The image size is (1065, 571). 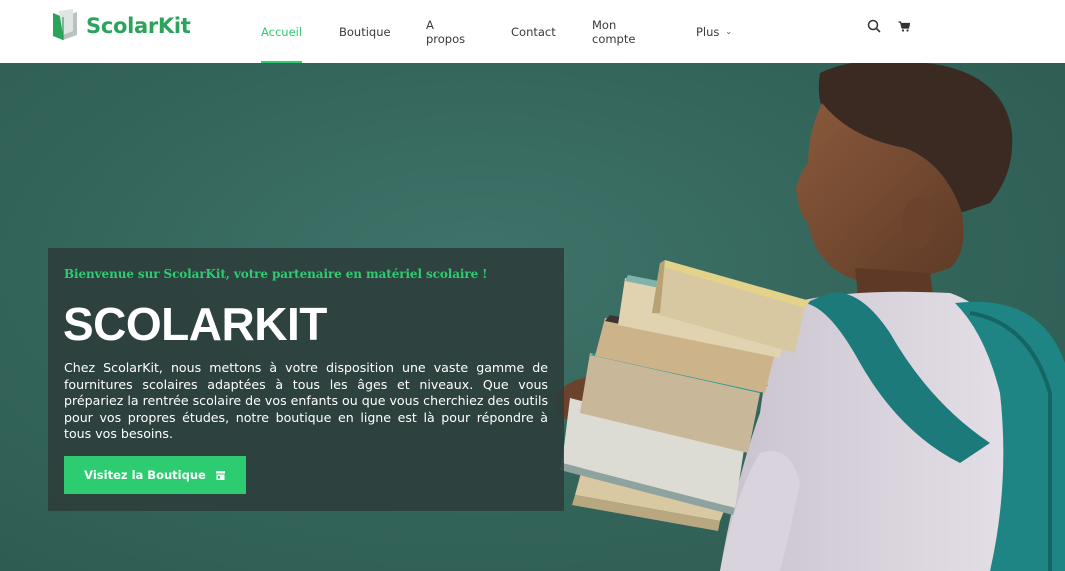 I want to click on chevron-down-icon: ⌄, so click(x=729, y=31).